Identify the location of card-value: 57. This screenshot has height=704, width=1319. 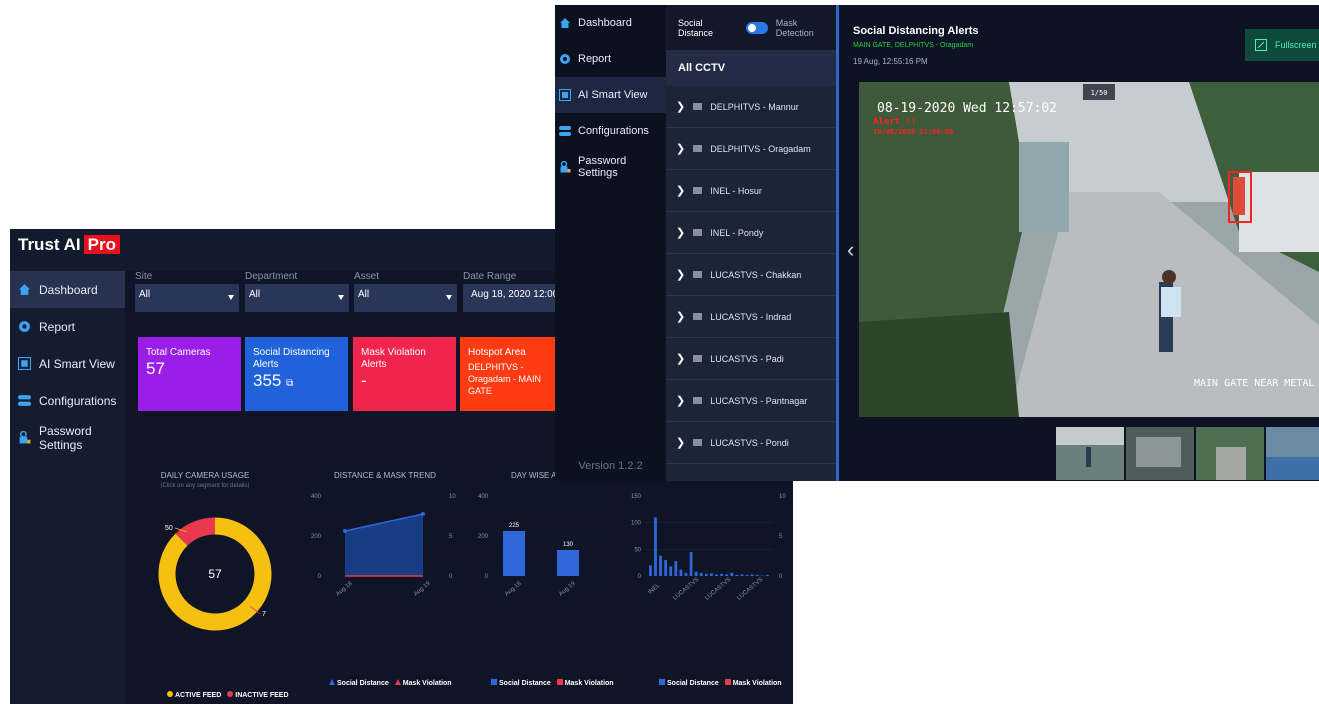
(155, 368).